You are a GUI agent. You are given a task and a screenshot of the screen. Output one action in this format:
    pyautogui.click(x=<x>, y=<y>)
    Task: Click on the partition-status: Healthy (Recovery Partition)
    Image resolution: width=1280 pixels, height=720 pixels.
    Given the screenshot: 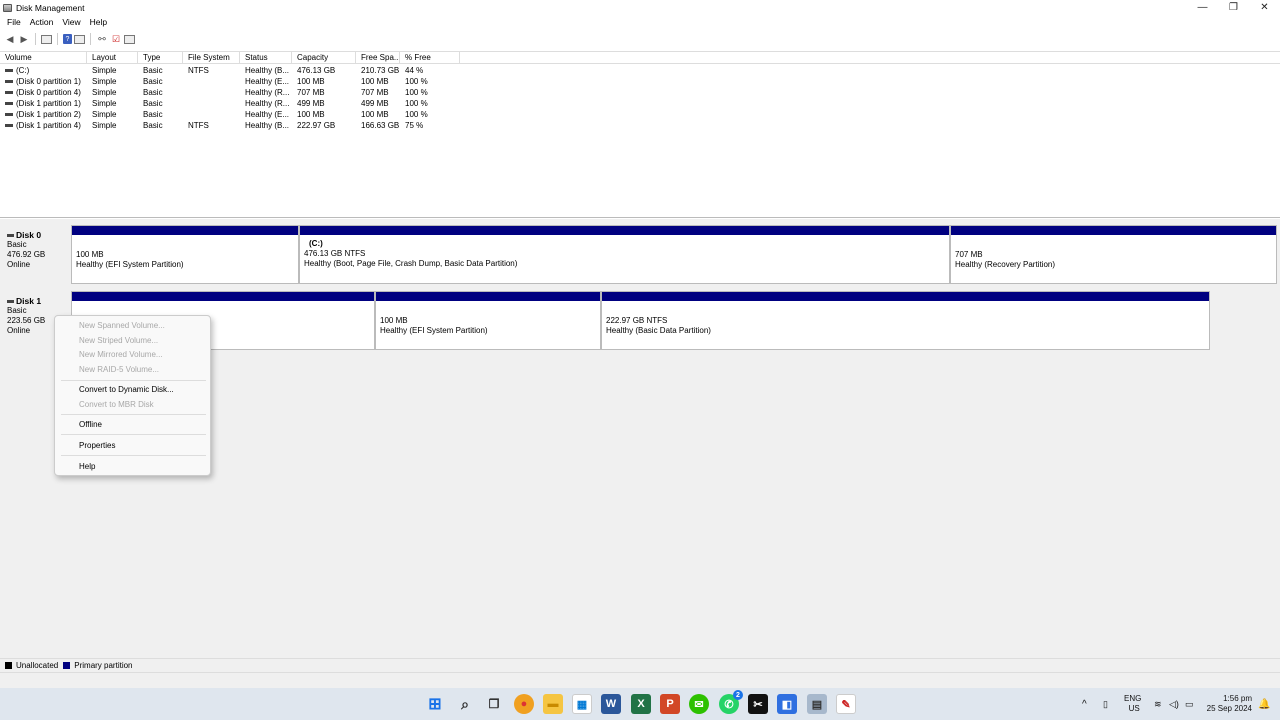 What is the action you would take?
    pyautogui.click(x=1005, y=264)
    